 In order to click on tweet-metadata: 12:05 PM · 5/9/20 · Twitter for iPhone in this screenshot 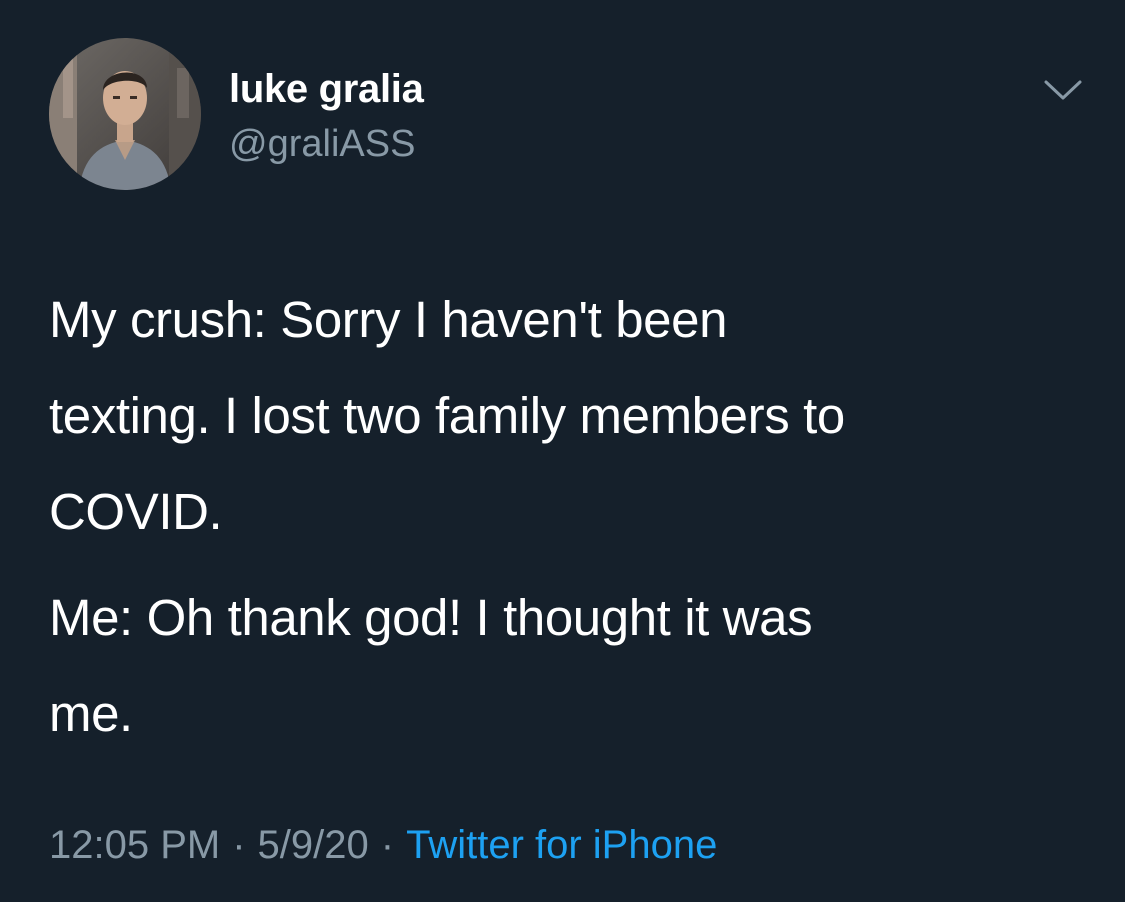, I will do `click(383, 845)`.